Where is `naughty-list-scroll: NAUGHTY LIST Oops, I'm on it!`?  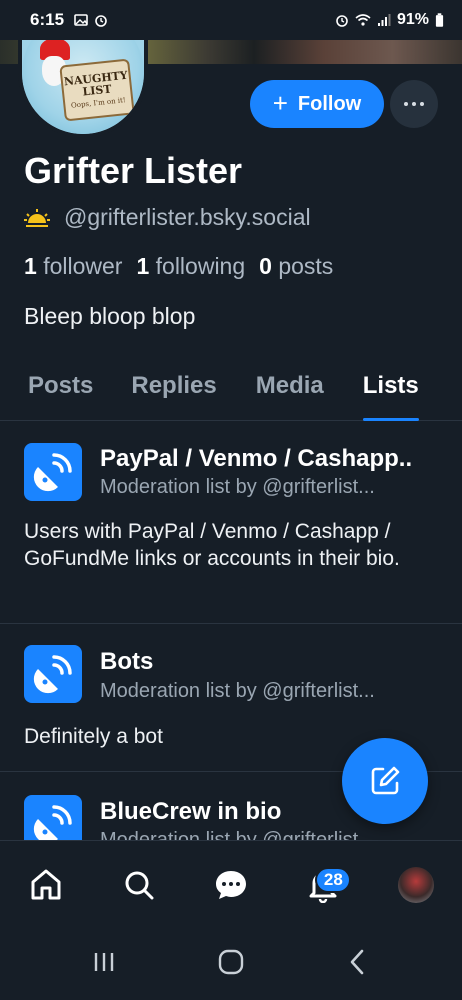
naughty-list-scroll: NAUGHTY LIST Oops, I'm on it! is located at coordinates (97, 90).